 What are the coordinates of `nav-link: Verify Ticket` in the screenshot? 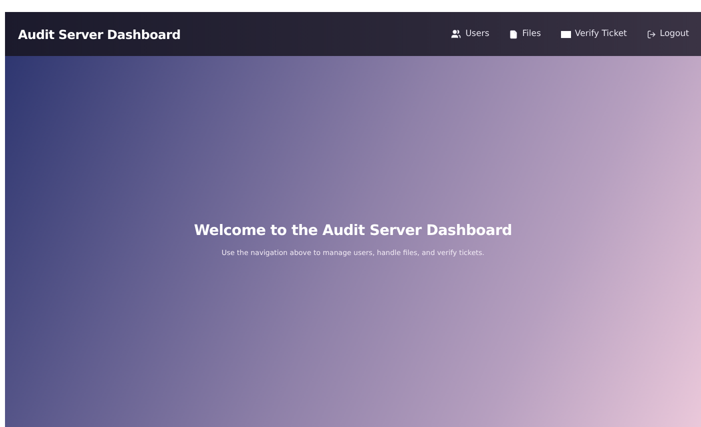 It's located at (593, 34).